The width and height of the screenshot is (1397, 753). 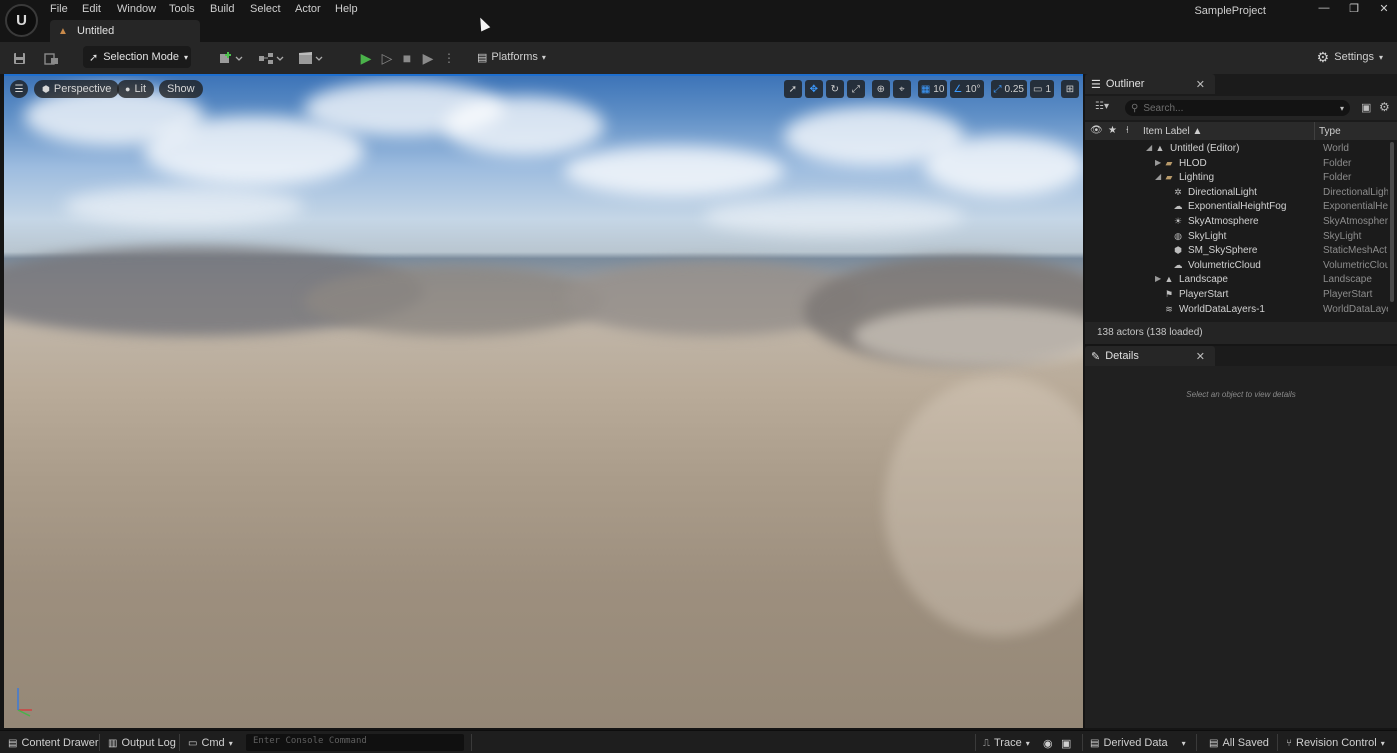 What do you see at coordinates (222, 10) in the screenshot?
I see `menu-build: Build` at bounding box center [222, 10].